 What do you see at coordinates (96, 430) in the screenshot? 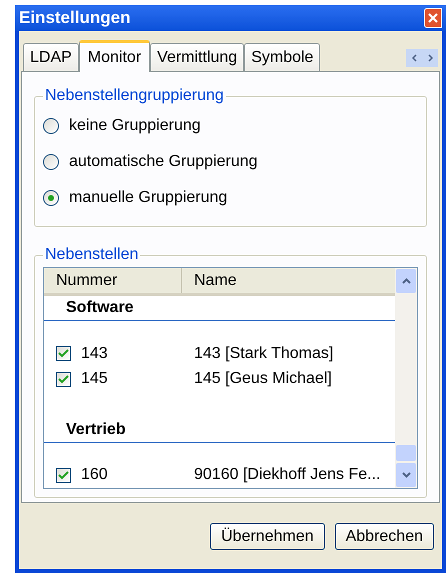
I see `group-header: Vertrieb` at bounding box center [96, 430].